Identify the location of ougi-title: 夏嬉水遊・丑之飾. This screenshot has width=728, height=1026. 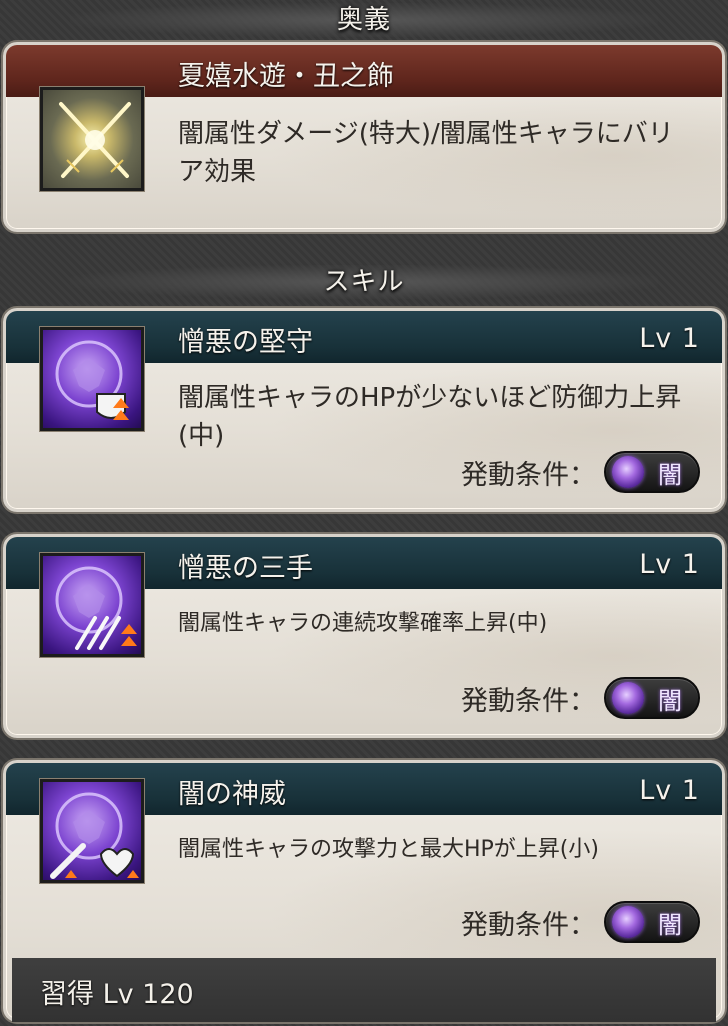
(286, 76).